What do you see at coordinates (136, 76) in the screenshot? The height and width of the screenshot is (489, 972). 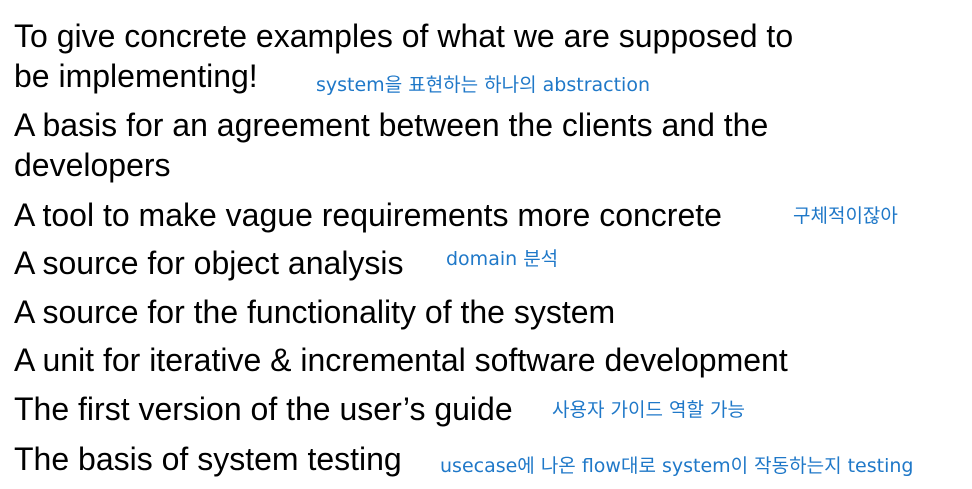 I see `bullet-line-1-cont: be implementing!` at bounding box center [136, 76].